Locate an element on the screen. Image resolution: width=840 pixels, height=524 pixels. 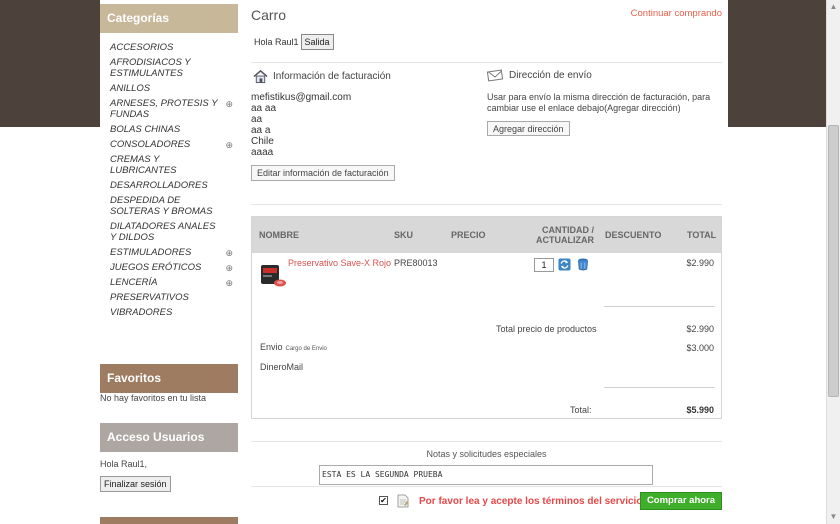
category-label: DESARROLLADORES is located at coordinates (159, 185).